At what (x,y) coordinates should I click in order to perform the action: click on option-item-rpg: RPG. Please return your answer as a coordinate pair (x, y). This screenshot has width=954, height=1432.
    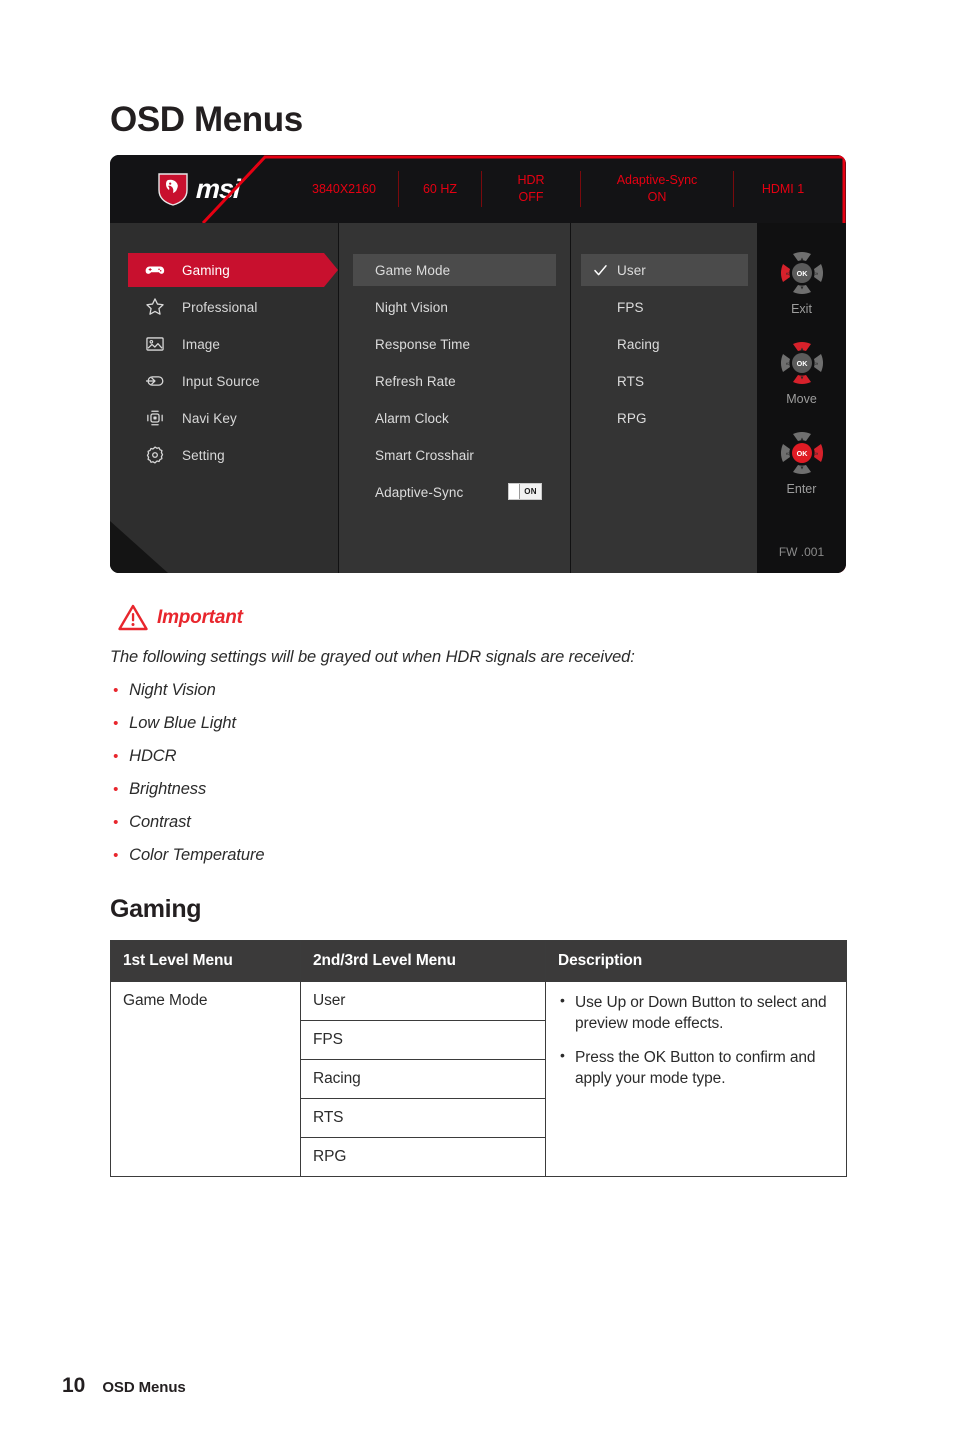
    Looking at the image, I should click on (664, 418).